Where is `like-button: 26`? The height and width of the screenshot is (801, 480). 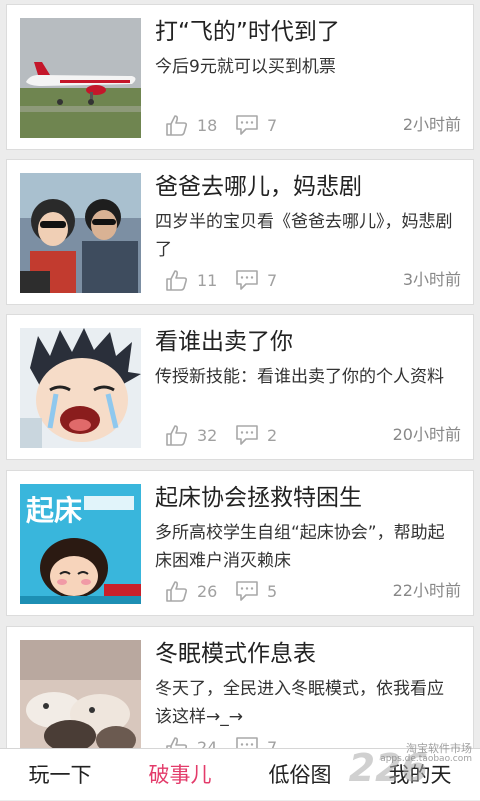
like-button: 26 is located at coordinates (191, 591).